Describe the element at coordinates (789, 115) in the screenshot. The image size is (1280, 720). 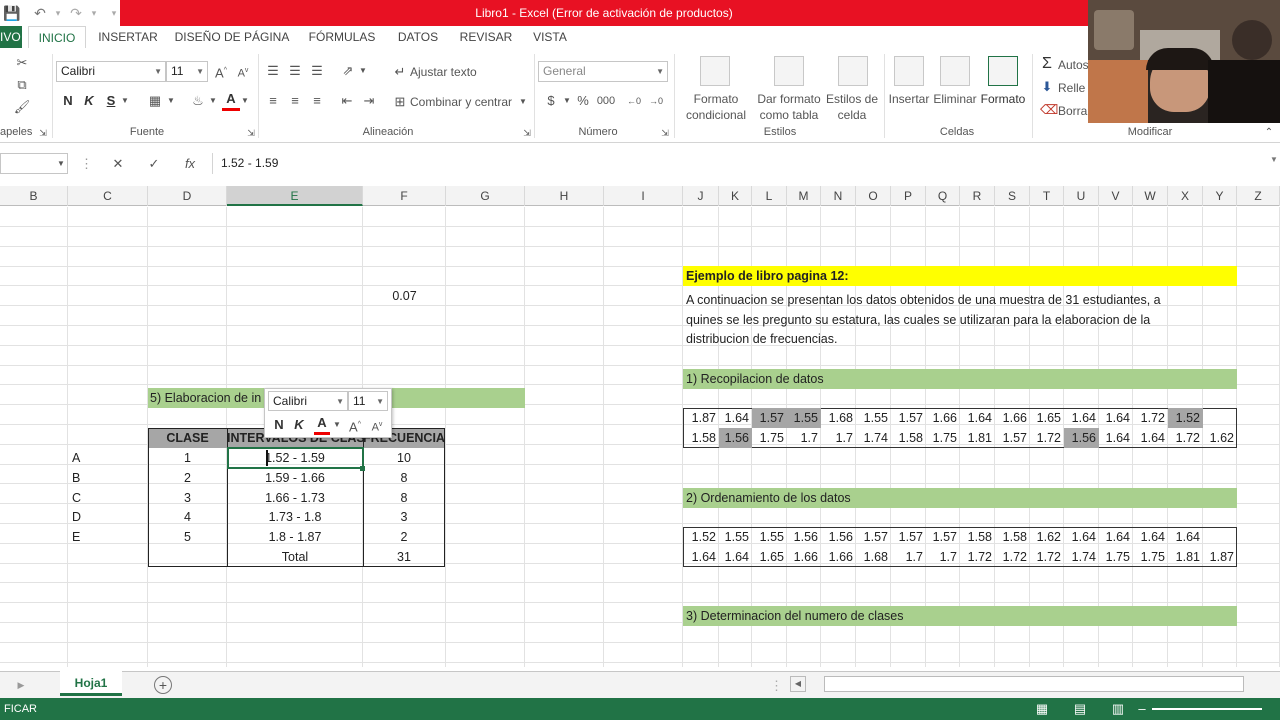
I see `format-as-table-label-2: como tabla` at that location.